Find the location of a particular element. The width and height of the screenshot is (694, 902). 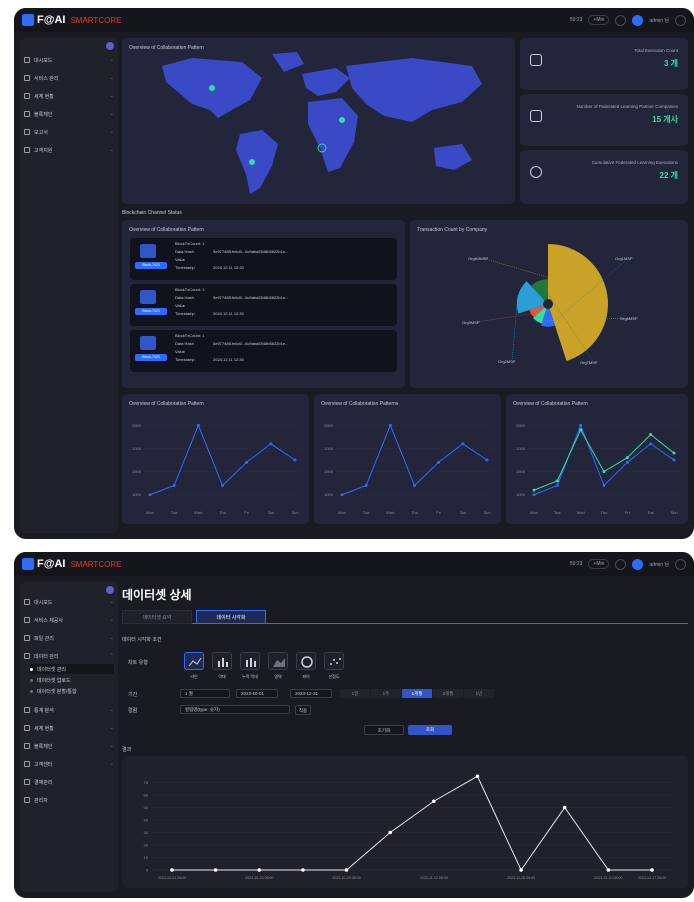

sidebar-item-stats: 통계 분석 ⌄ is located at coordinates (69, 710).